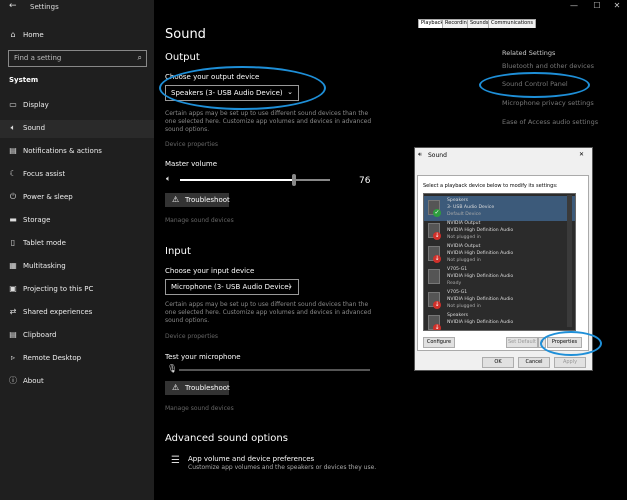 The image size is (627, 500). Describe the element at coordinates (534, 85) in the screenshot. I see `annotation-ellipse-control-panel` at that location.